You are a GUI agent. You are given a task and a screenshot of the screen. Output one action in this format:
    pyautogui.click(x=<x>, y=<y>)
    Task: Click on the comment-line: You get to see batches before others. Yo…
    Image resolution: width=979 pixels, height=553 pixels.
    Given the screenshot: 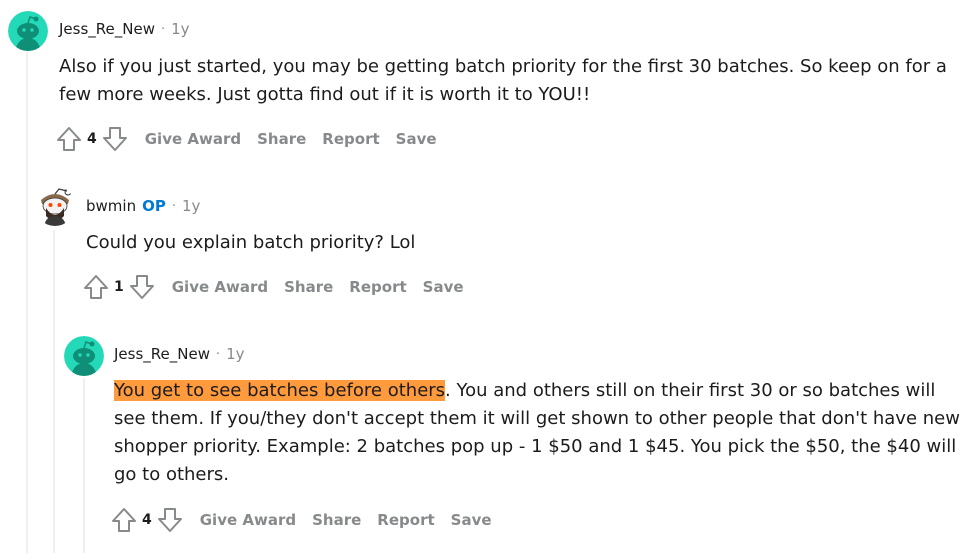 What is the action you would take?
    pyautogui.click(x=537, y=391)
    